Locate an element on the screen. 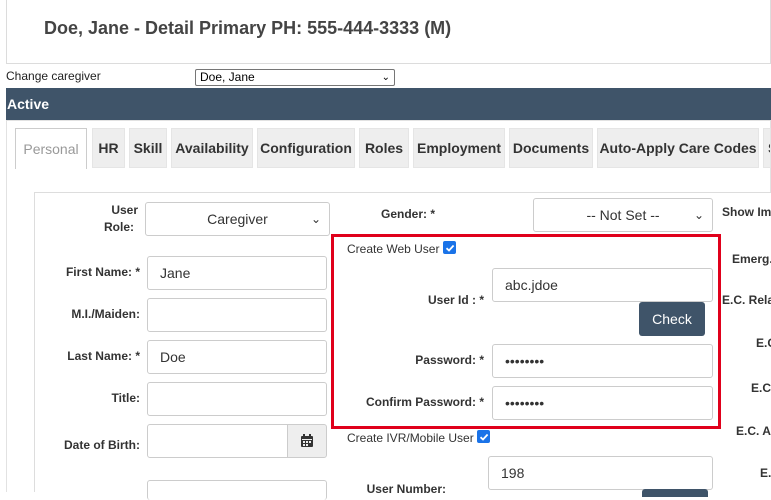 The height and width of the screenshot is (500, 771). status-label: Active is located at coordinates (28, 104).